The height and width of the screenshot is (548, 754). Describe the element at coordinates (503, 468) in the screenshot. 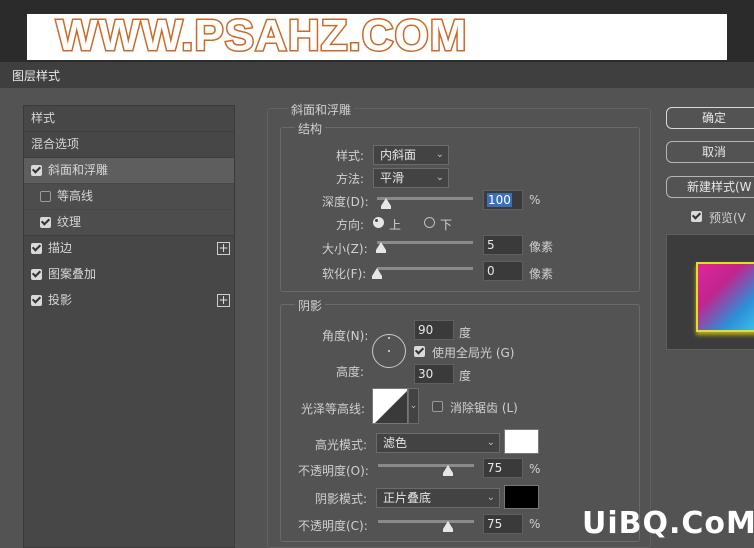

I see `highlight-opacity-input: 75` at that location.